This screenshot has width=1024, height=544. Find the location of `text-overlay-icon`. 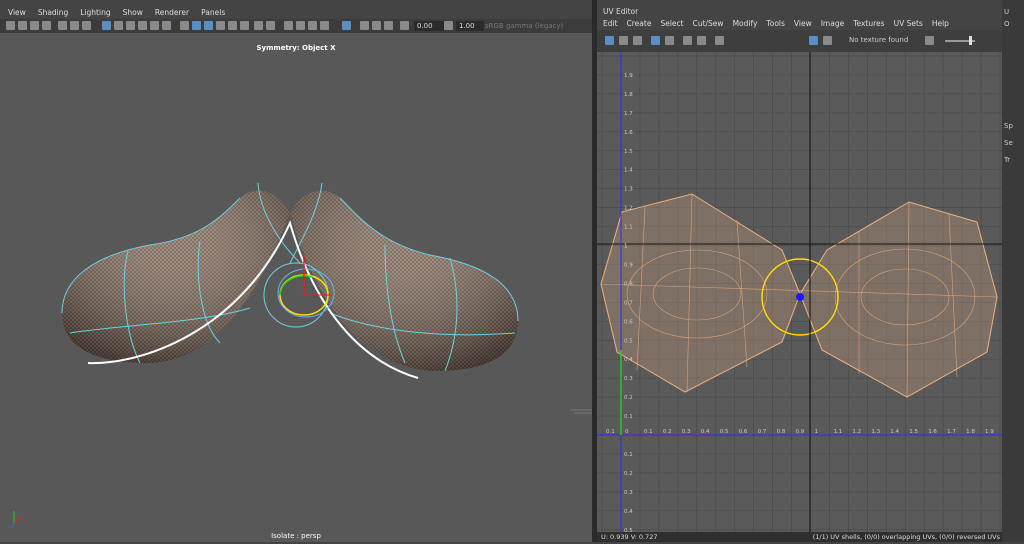

text-overlay-icon is located at coordinates (166, 25).